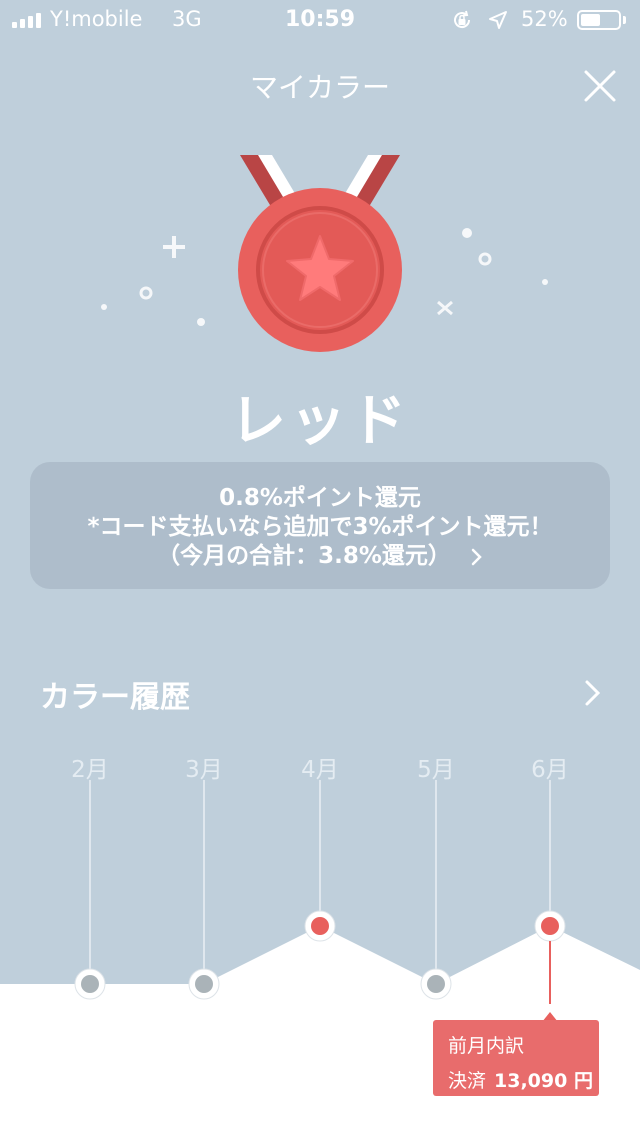 The height and width of the screenshot is (1136, 640). Describe the element at coordinates (324, 253) in the screenshot. I see `medal-star-icon` at that location.